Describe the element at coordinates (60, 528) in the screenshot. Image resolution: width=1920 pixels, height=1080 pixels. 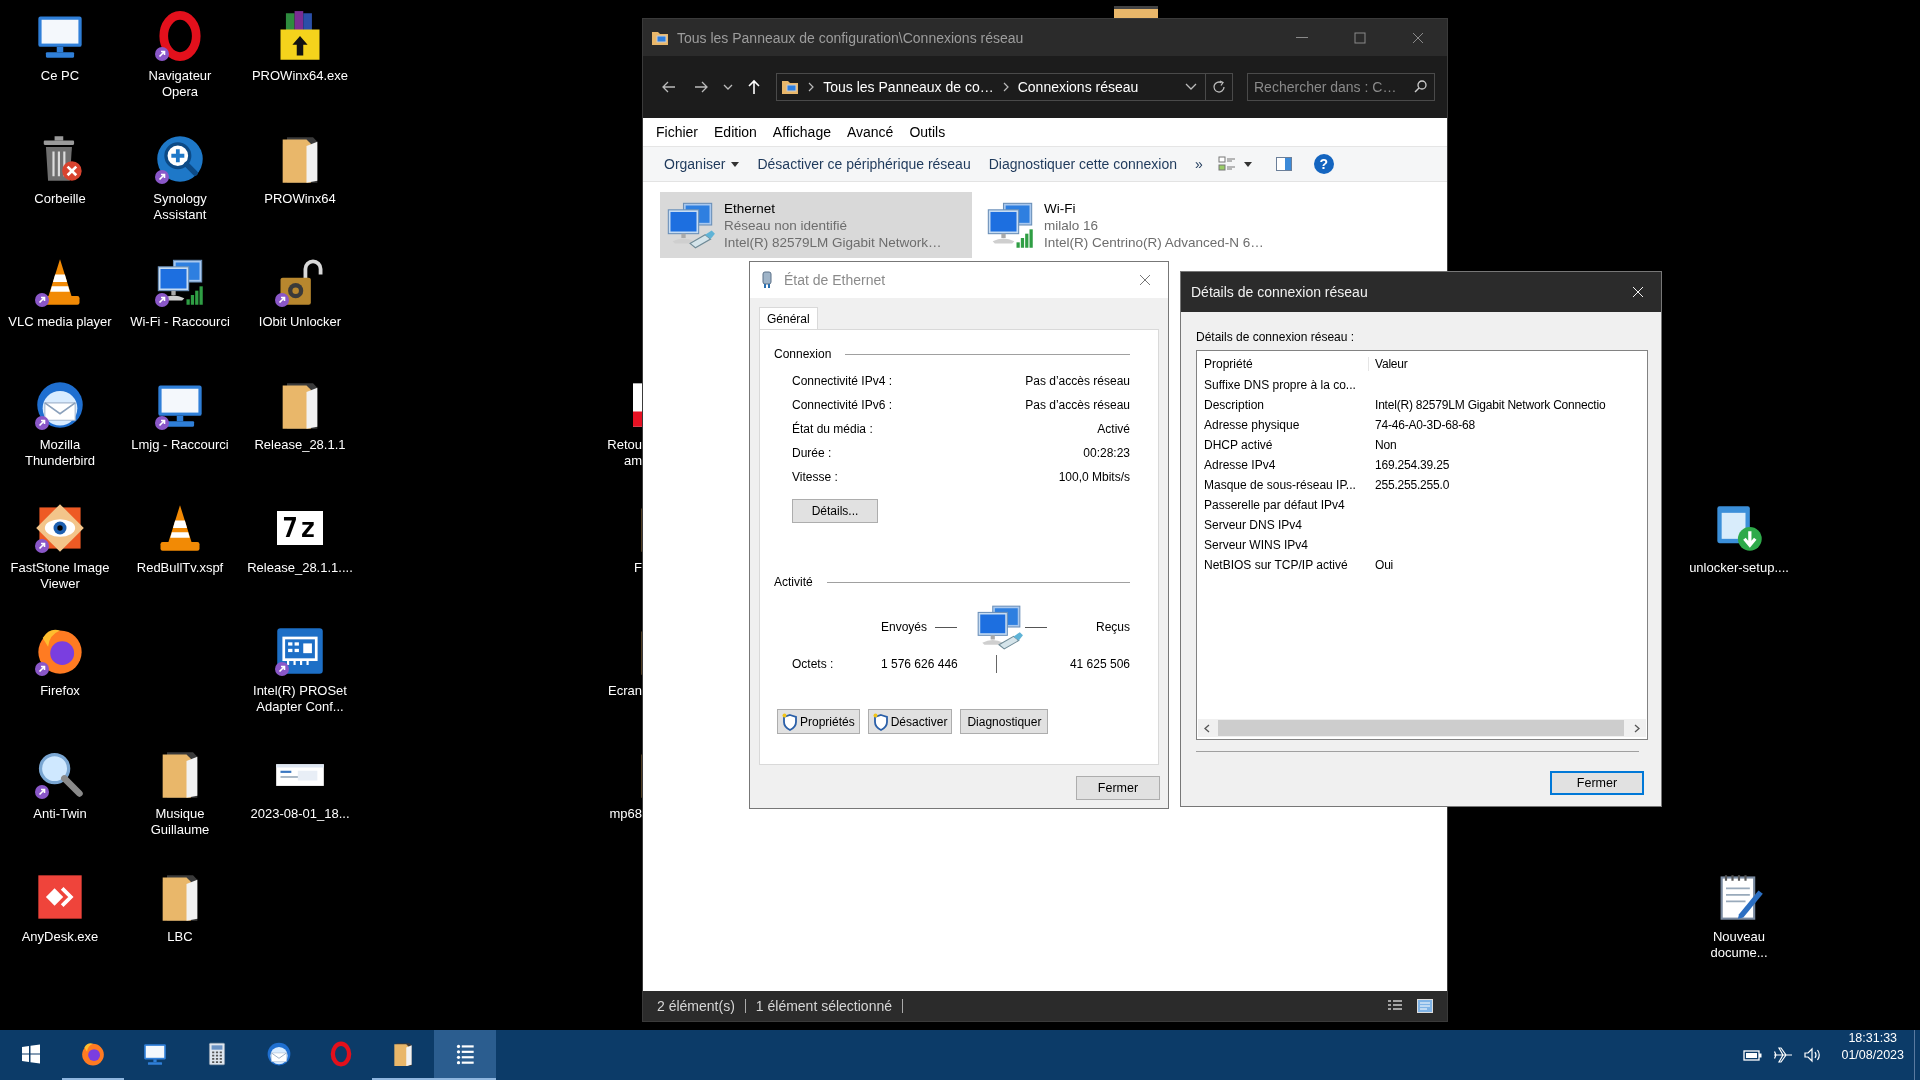
I see `eye-icon` at that location.